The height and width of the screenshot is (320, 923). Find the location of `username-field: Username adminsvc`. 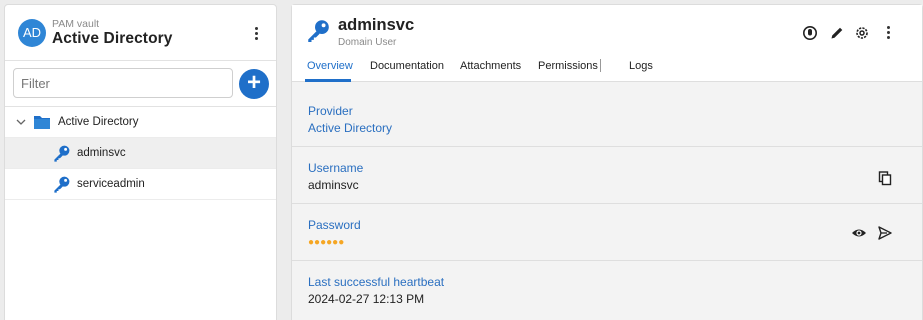

username-field: Username adminsvc is located at coordinates (607, 175).